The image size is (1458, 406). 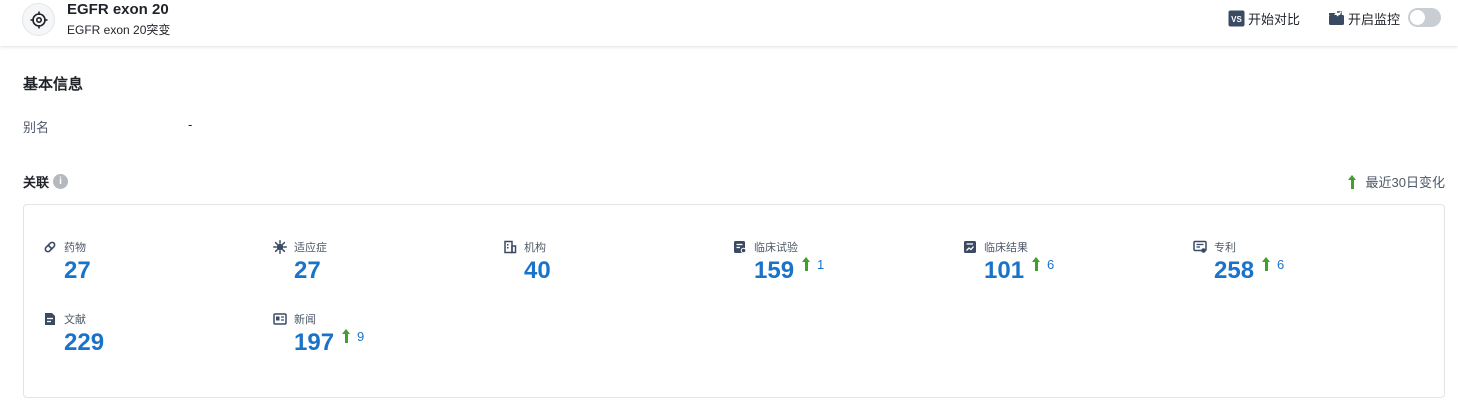 I want to click on relation-clinical-trials: 临床试验 159 1, so click(x=778, y=262).